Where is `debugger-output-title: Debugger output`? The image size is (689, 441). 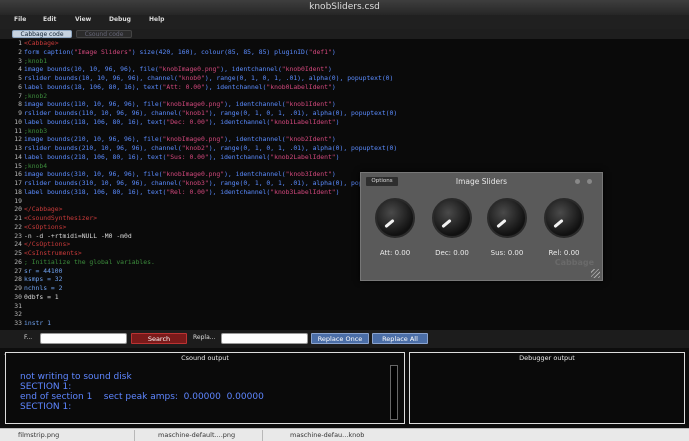 debugger-output-title: Debugger output is located at coordinates (547, 358).